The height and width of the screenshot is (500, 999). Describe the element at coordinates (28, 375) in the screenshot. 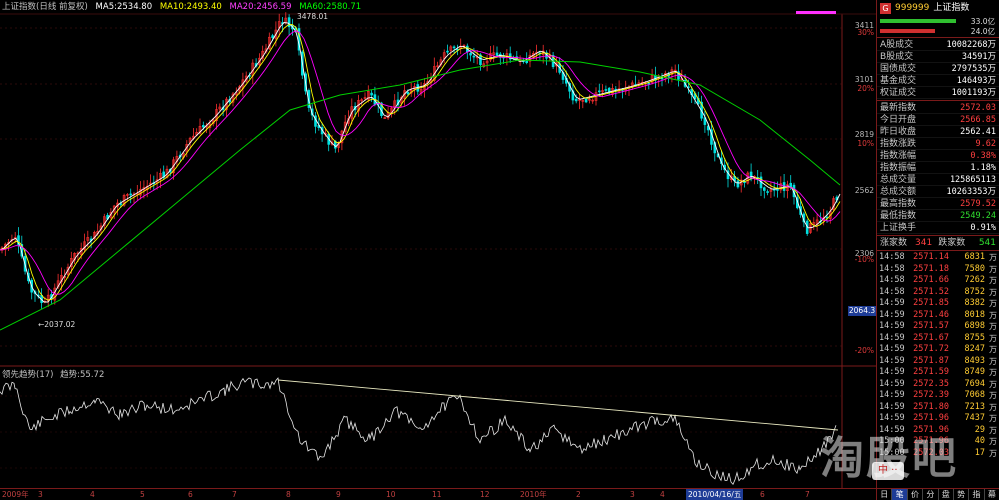

I see `oscillator-name: 领先趋势(17)` at that location.